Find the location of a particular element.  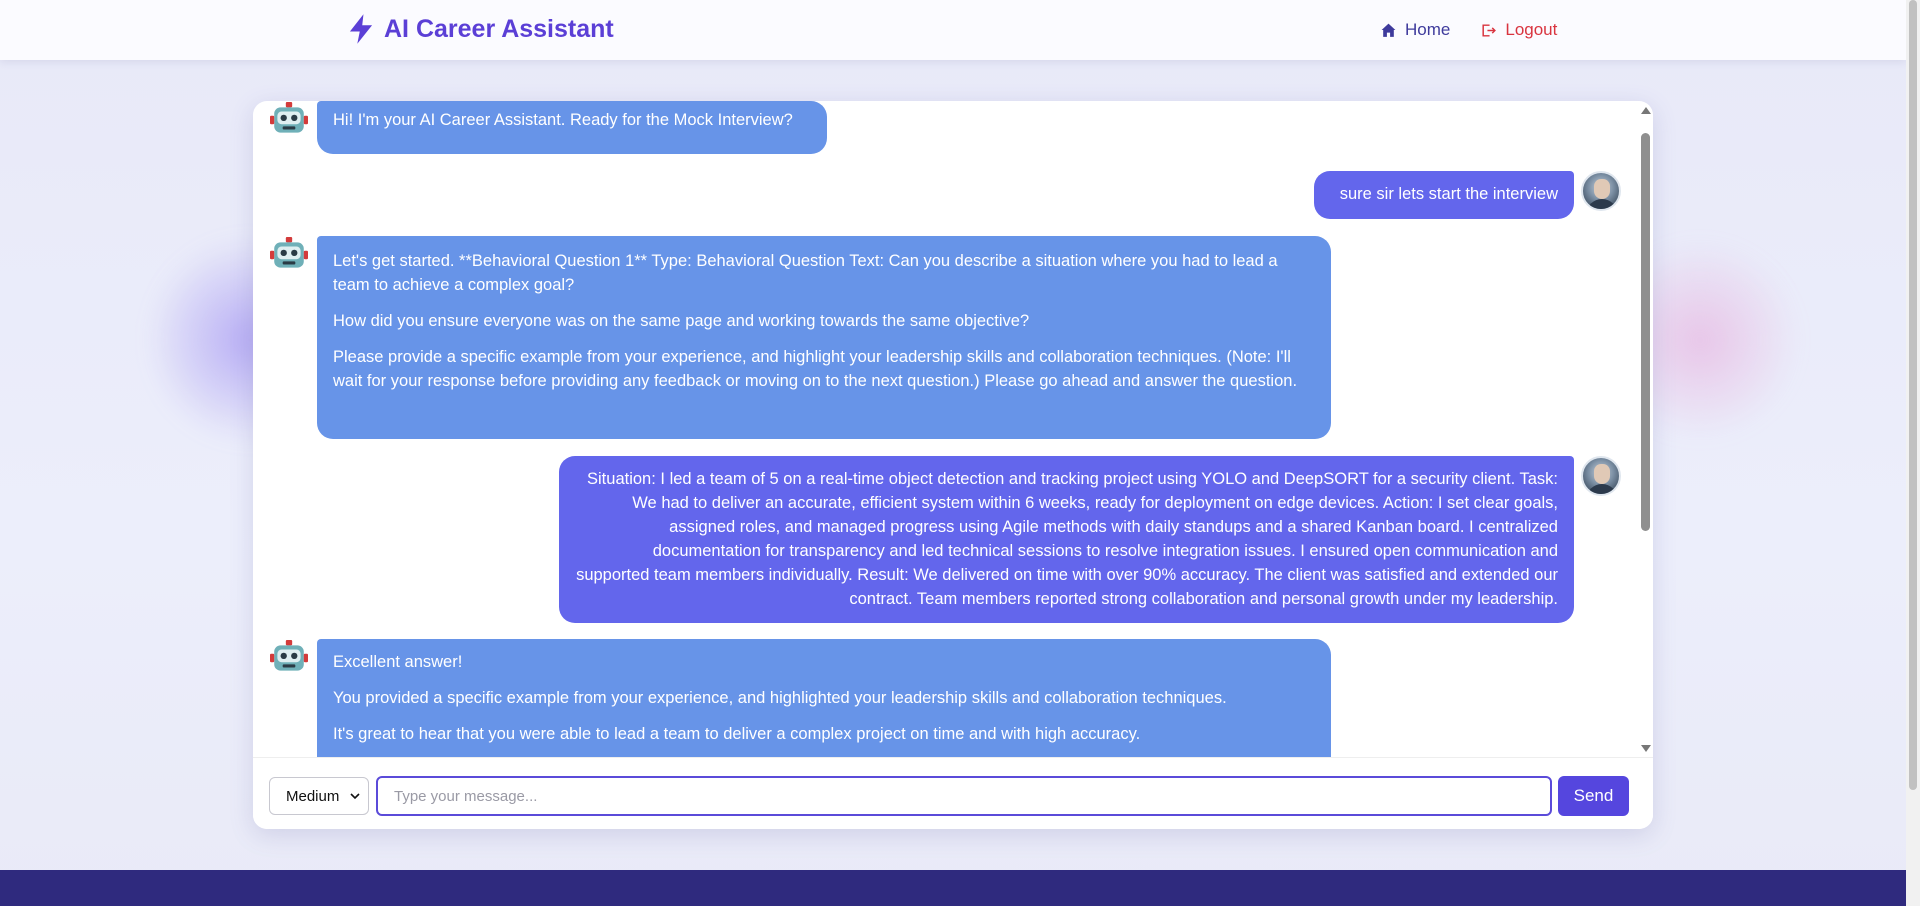

page-scrollbar-thumb is located at coordinates (1913, 395).